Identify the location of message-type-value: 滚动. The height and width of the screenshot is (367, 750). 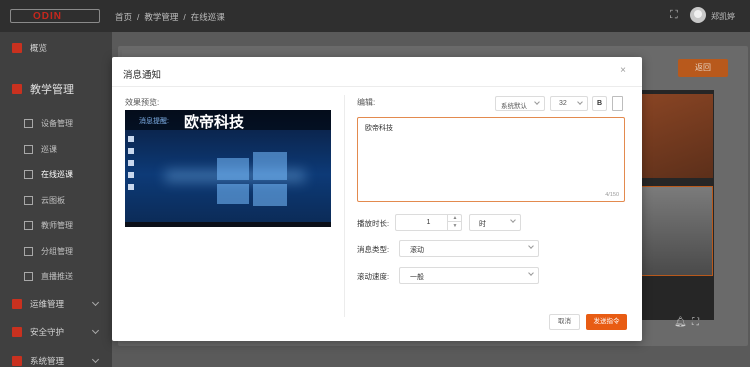
(417, 250).